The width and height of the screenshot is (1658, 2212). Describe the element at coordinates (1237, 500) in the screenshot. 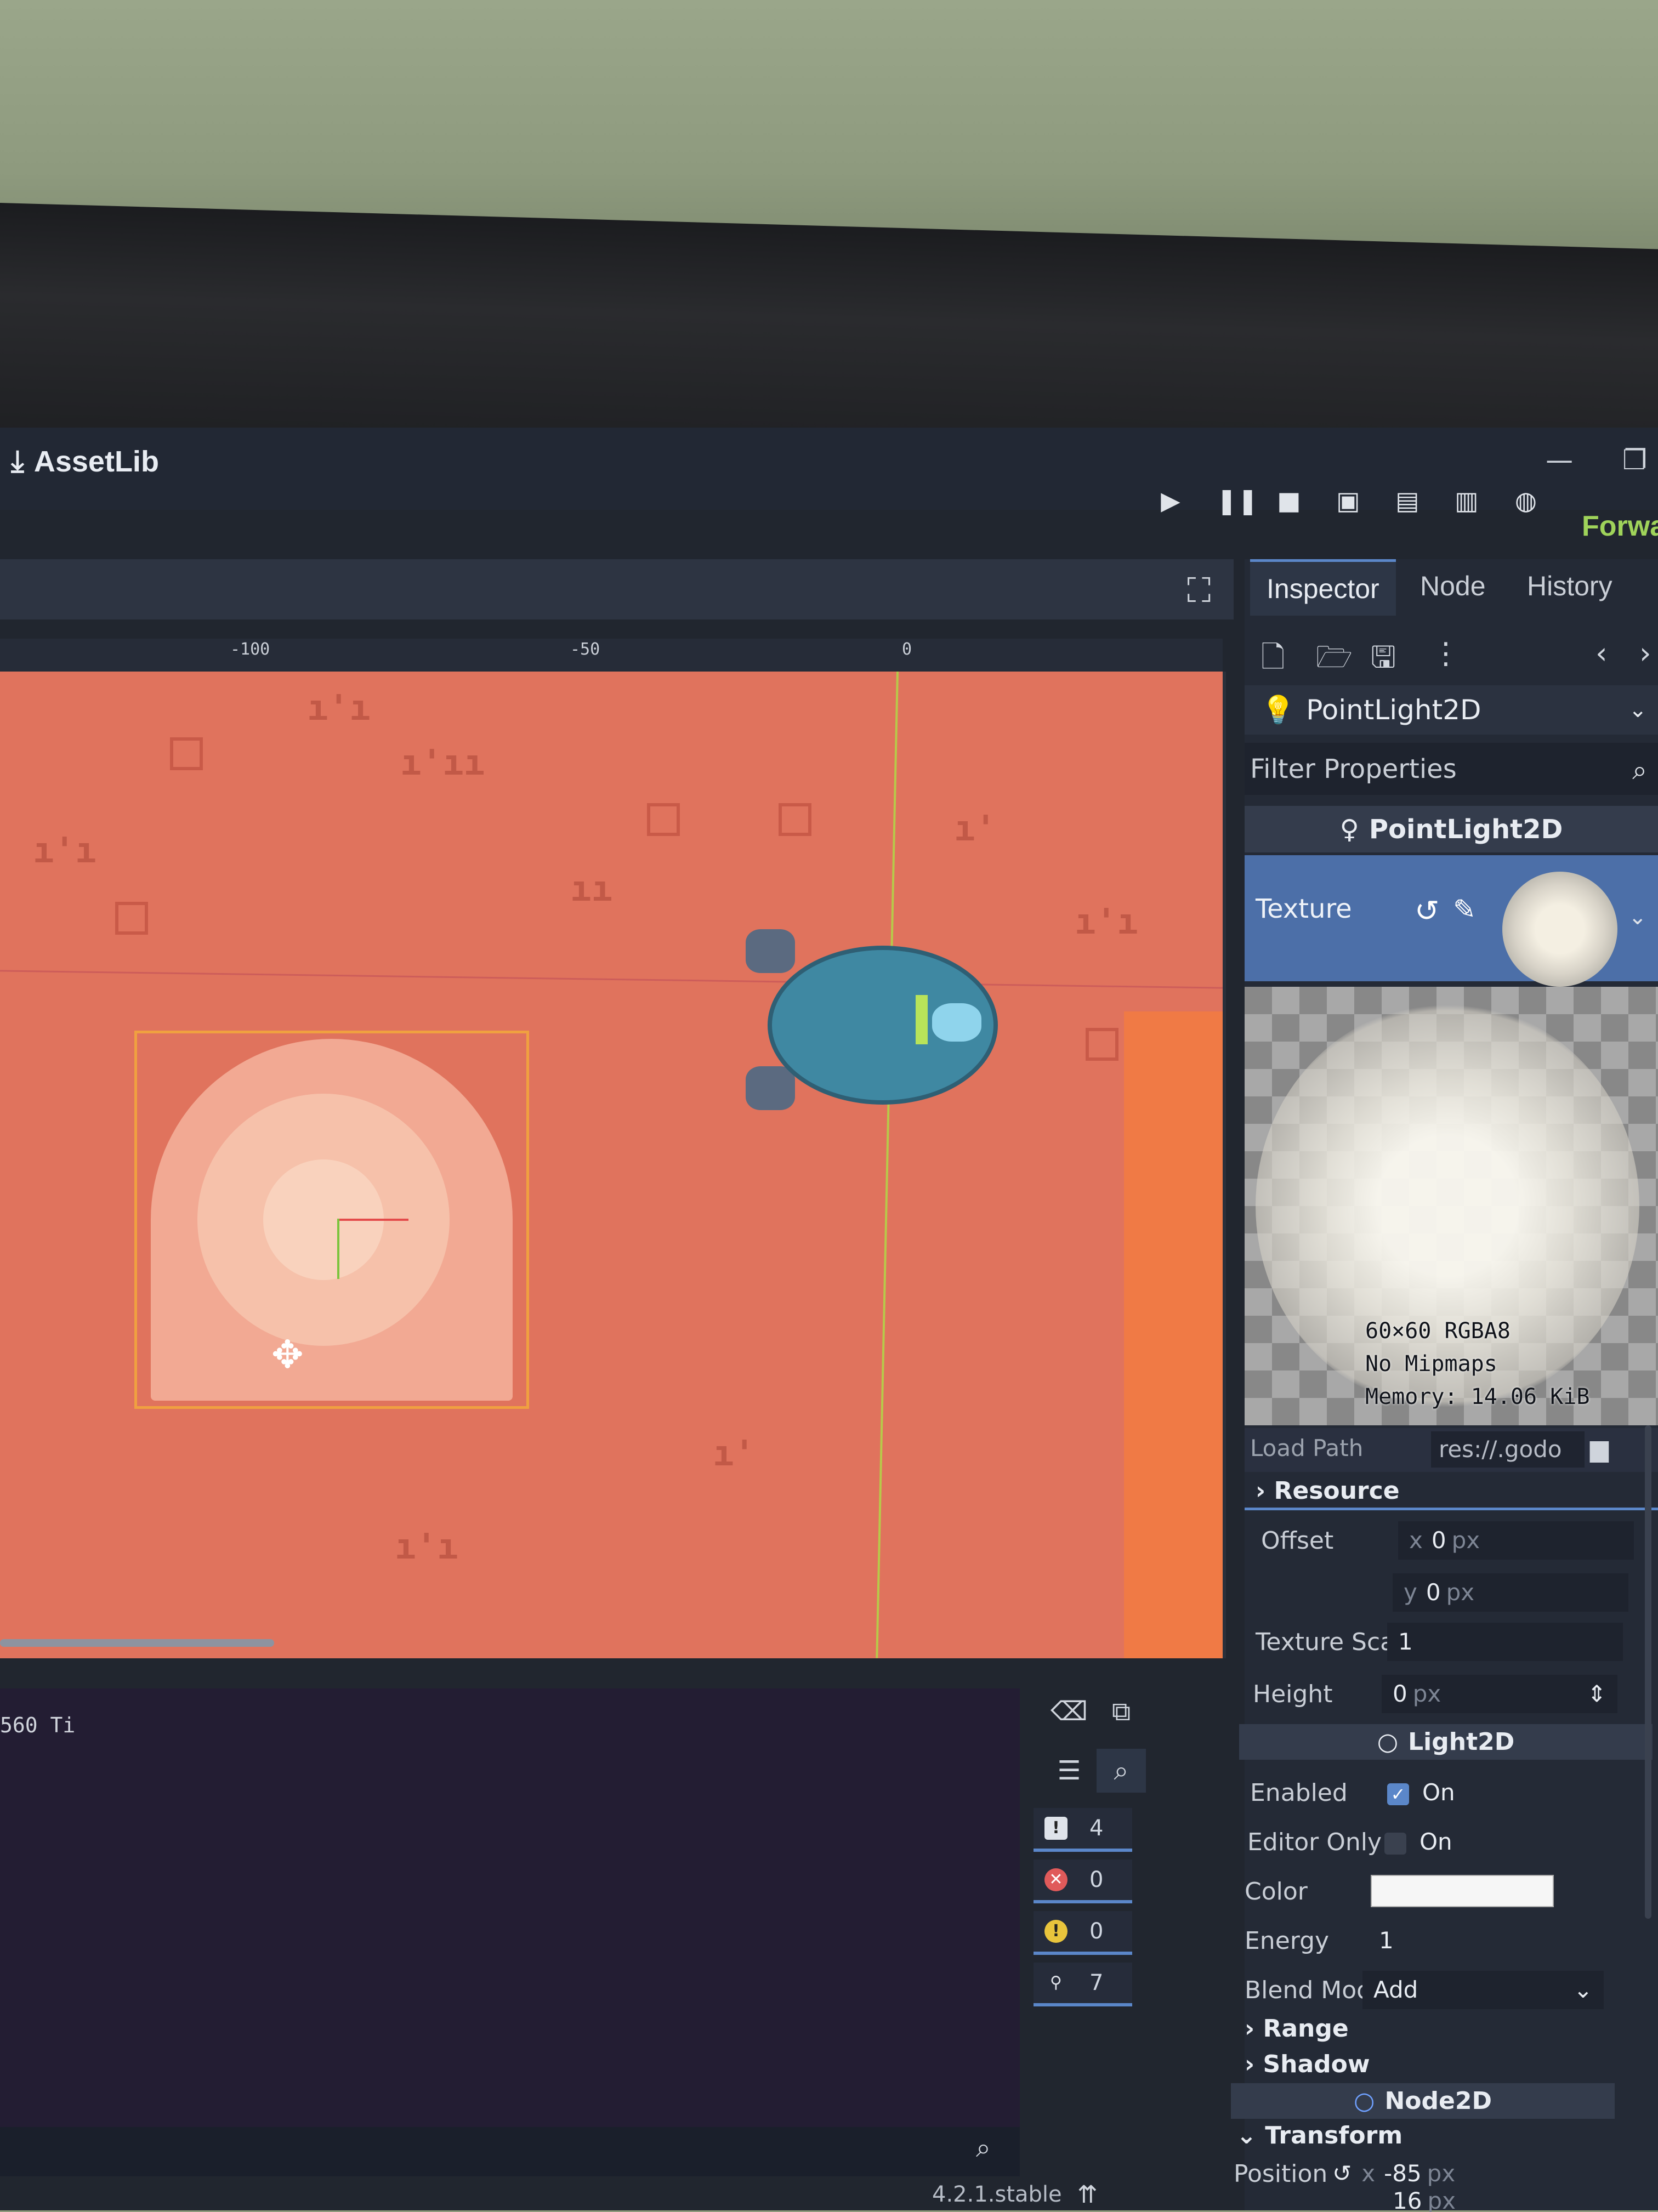

I see `pause-icon: ❚❚` at that location.